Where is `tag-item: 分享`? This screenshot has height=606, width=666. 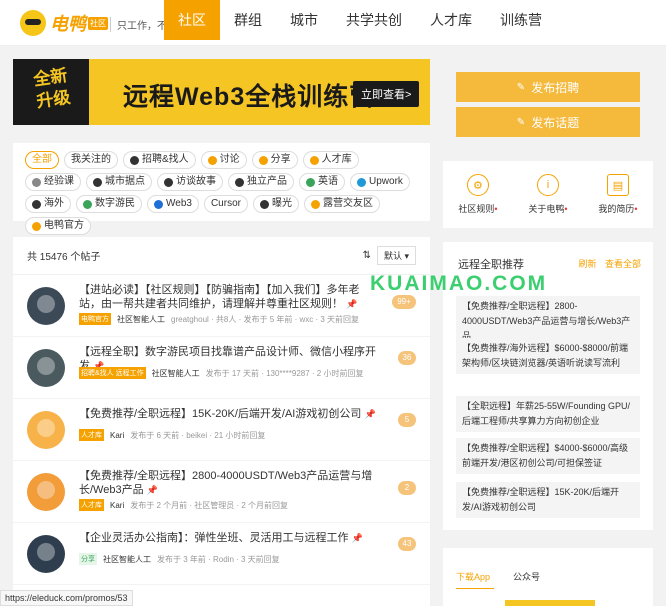 tag-item: 分享 is located at coordinates (274, 160).